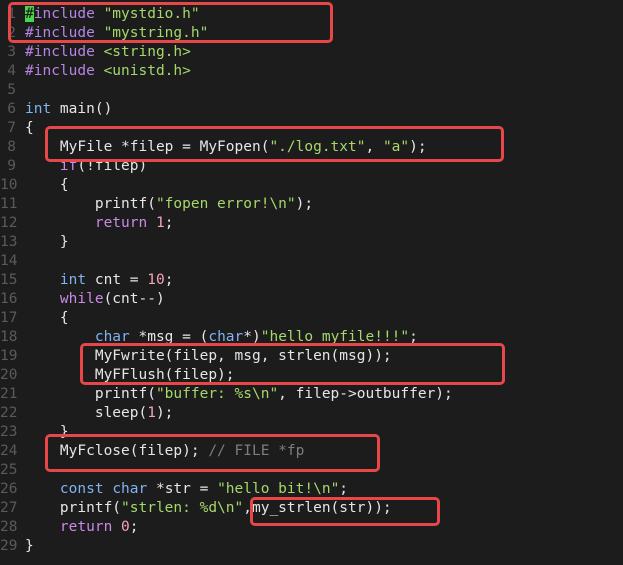 The image size is (623, 565). What do you see at coordinates (311, 14) in the screenshot?
I see `code-line: 1 #include "mystdio.h"` at bounding box center [311, 14].